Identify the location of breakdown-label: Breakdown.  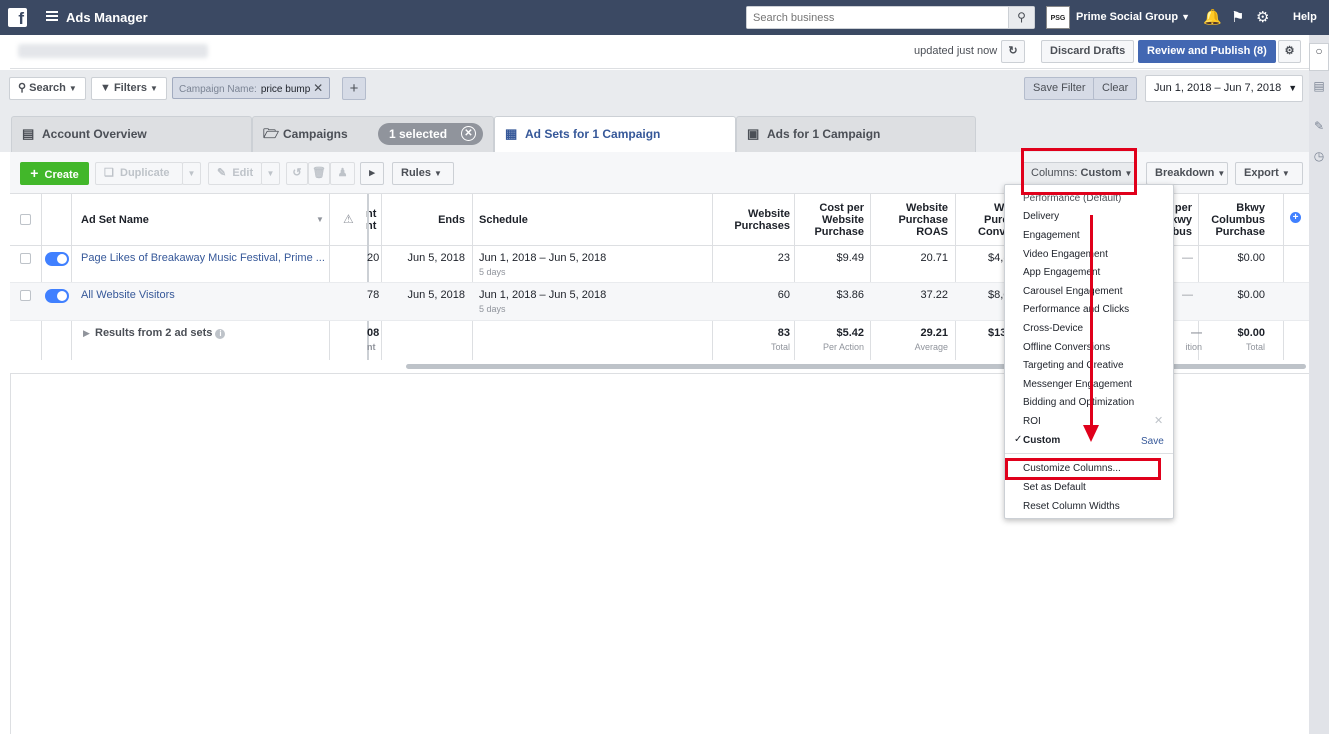
(1185, 173).